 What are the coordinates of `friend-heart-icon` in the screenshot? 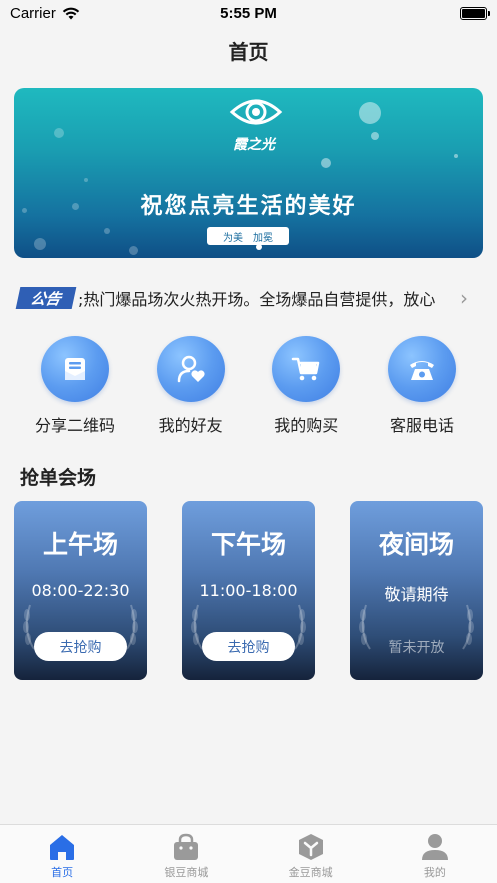 It's located at (190, 369).